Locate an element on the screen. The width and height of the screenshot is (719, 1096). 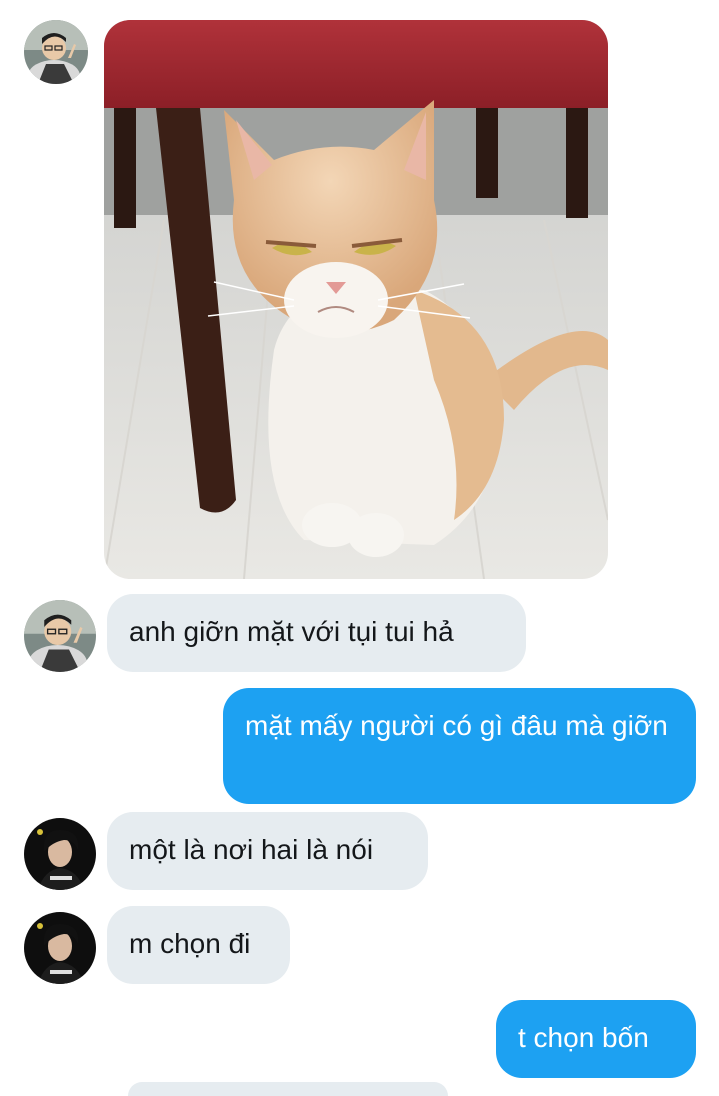
message-bubble-outgoing: mặt mấy người có gì đâu mà giỡn is located at coordinates (459, 746).